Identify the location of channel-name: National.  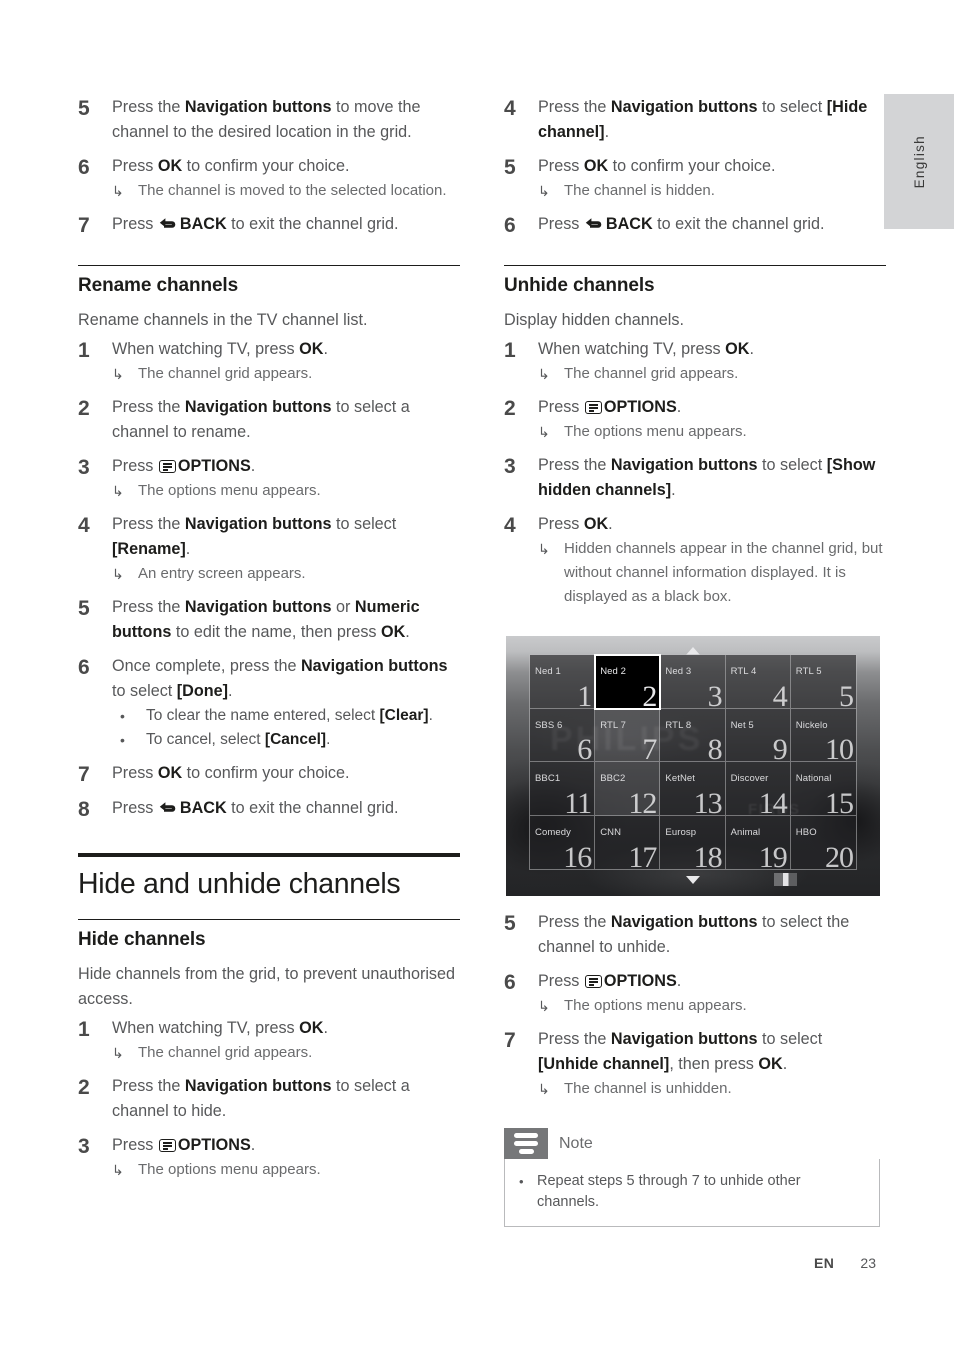
(813, 778).